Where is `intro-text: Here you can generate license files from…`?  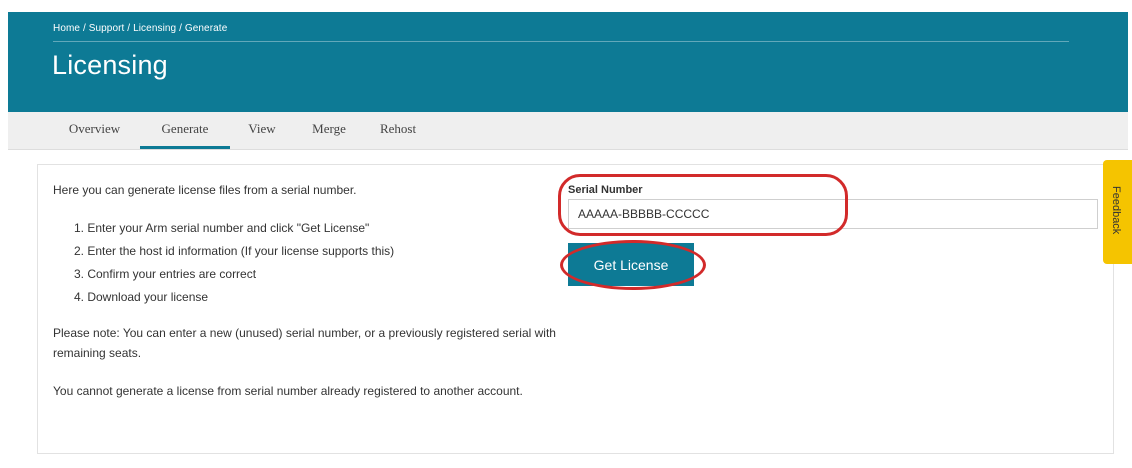
intro-text: Here you can generate license files from… is located at coordinates (205, 190).